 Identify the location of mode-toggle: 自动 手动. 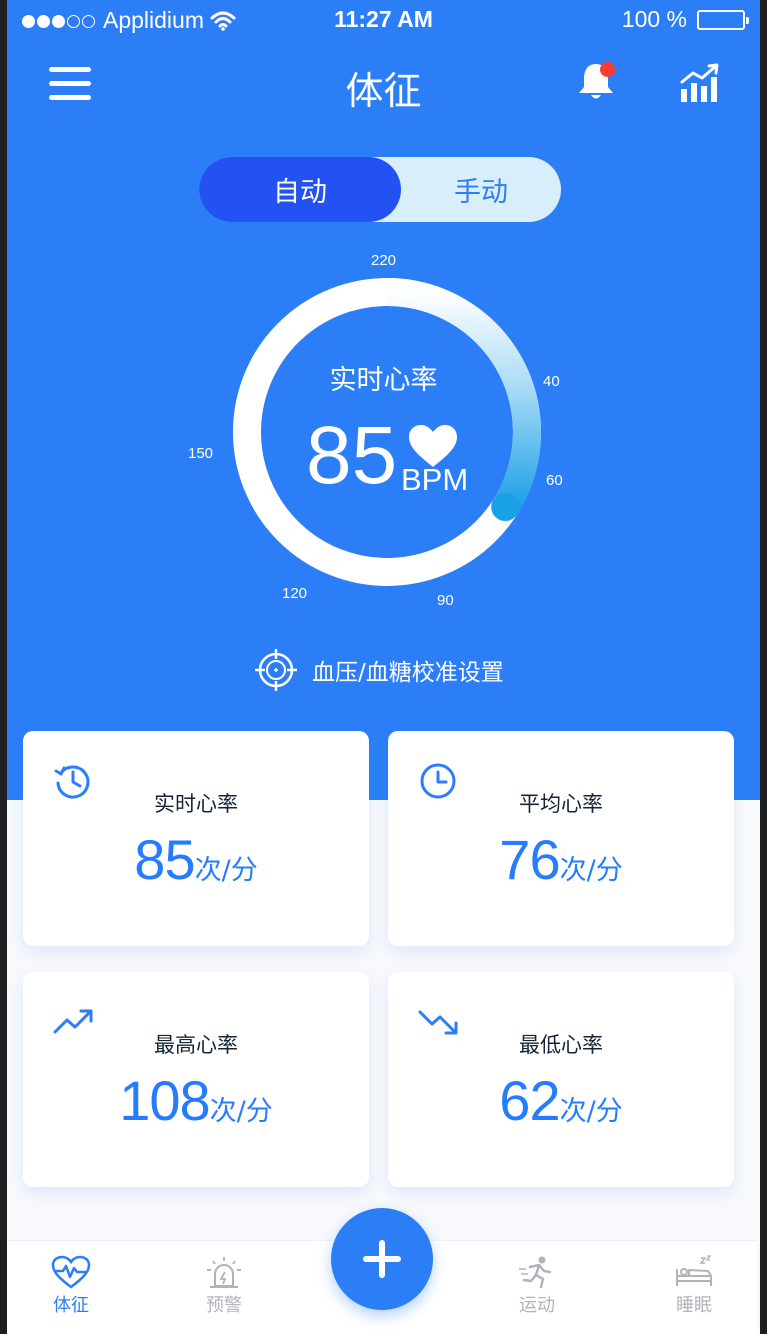
(380, 189).